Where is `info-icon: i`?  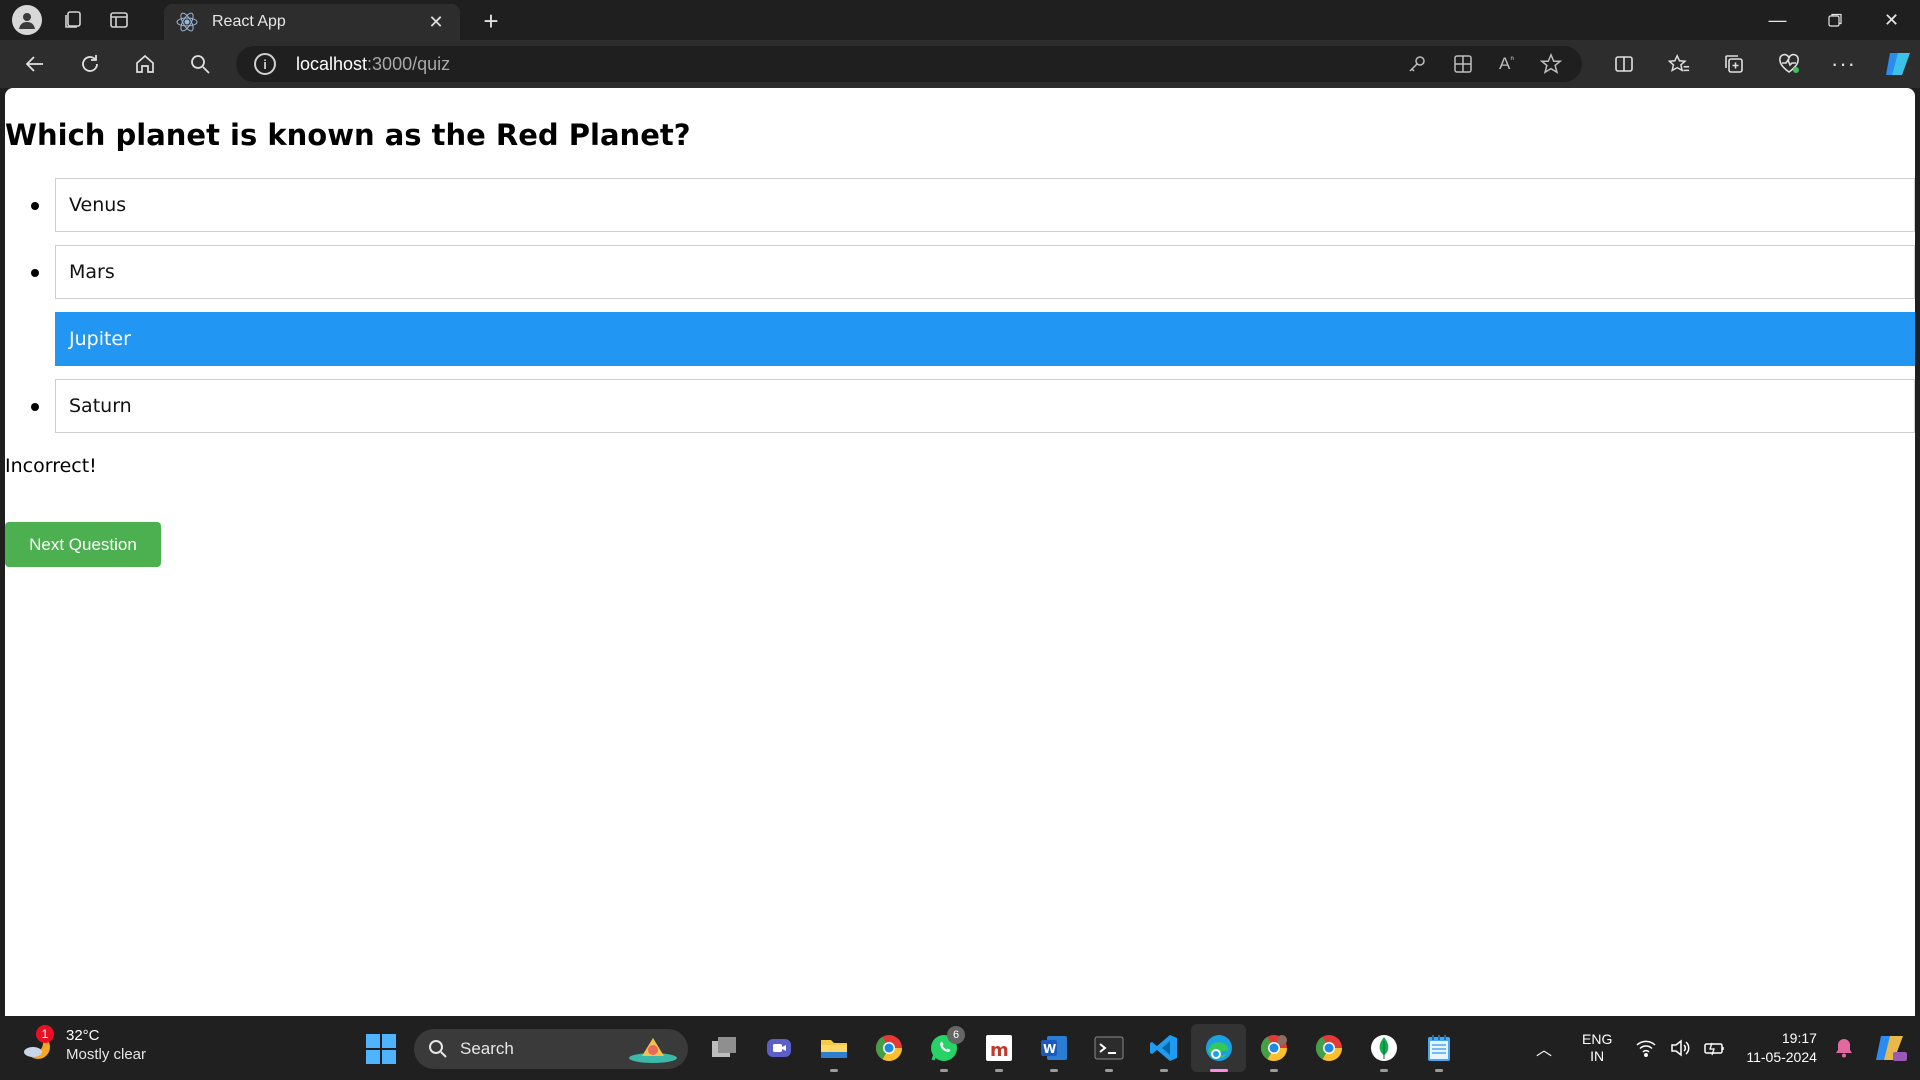
info-icon: i is located at coordinates (265, 64).